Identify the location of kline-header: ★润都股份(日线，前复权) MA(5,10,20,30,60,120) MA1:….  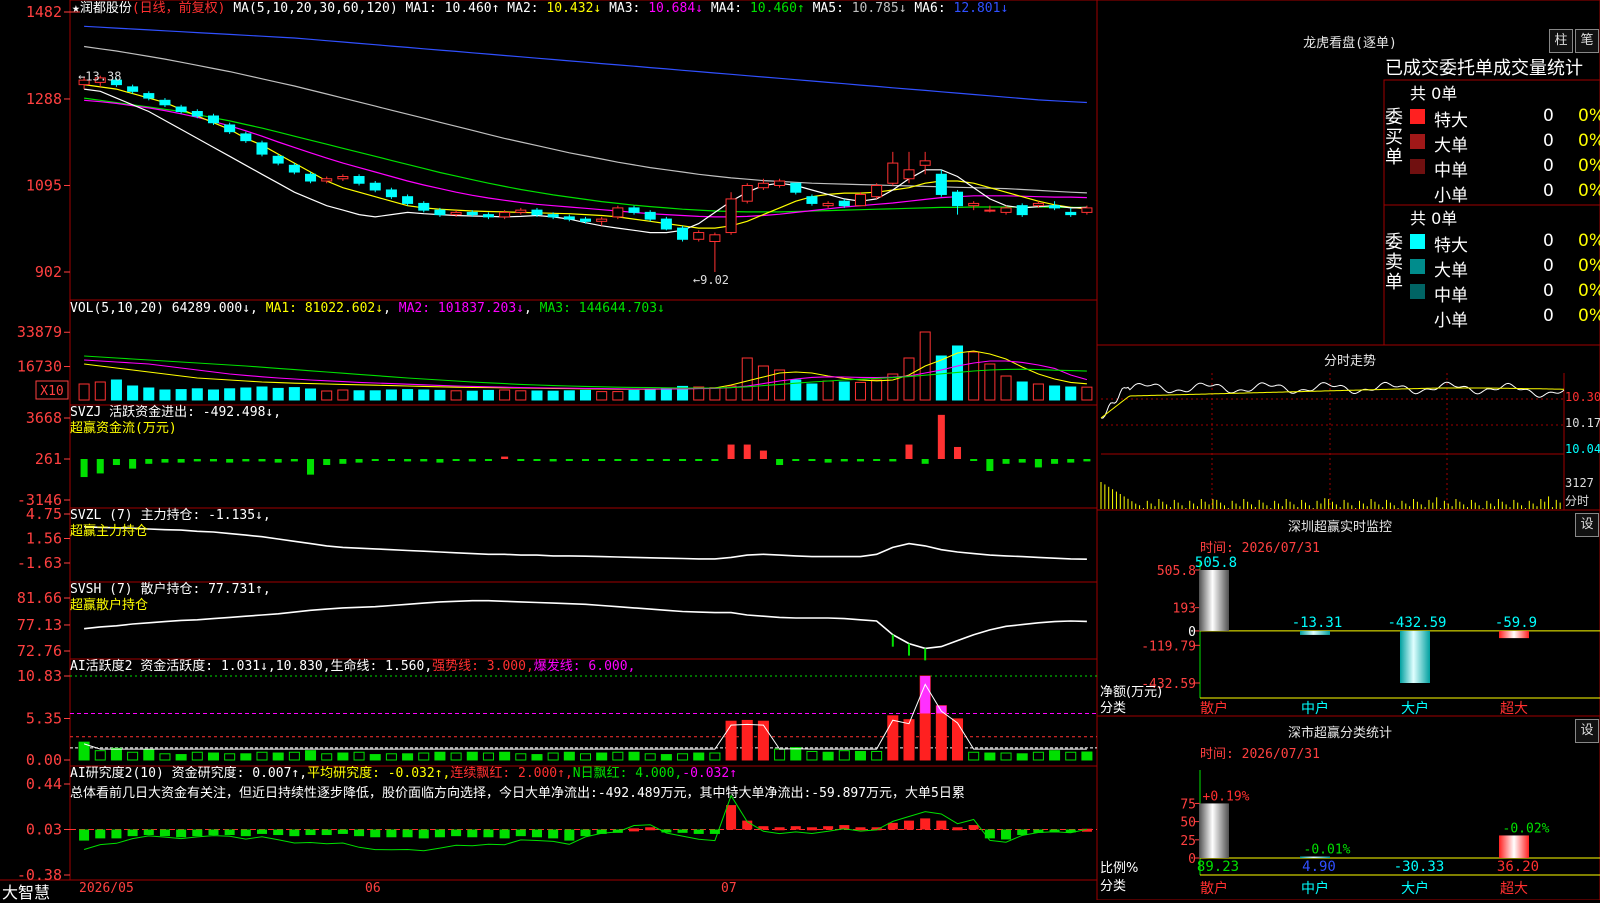
(540, 9).